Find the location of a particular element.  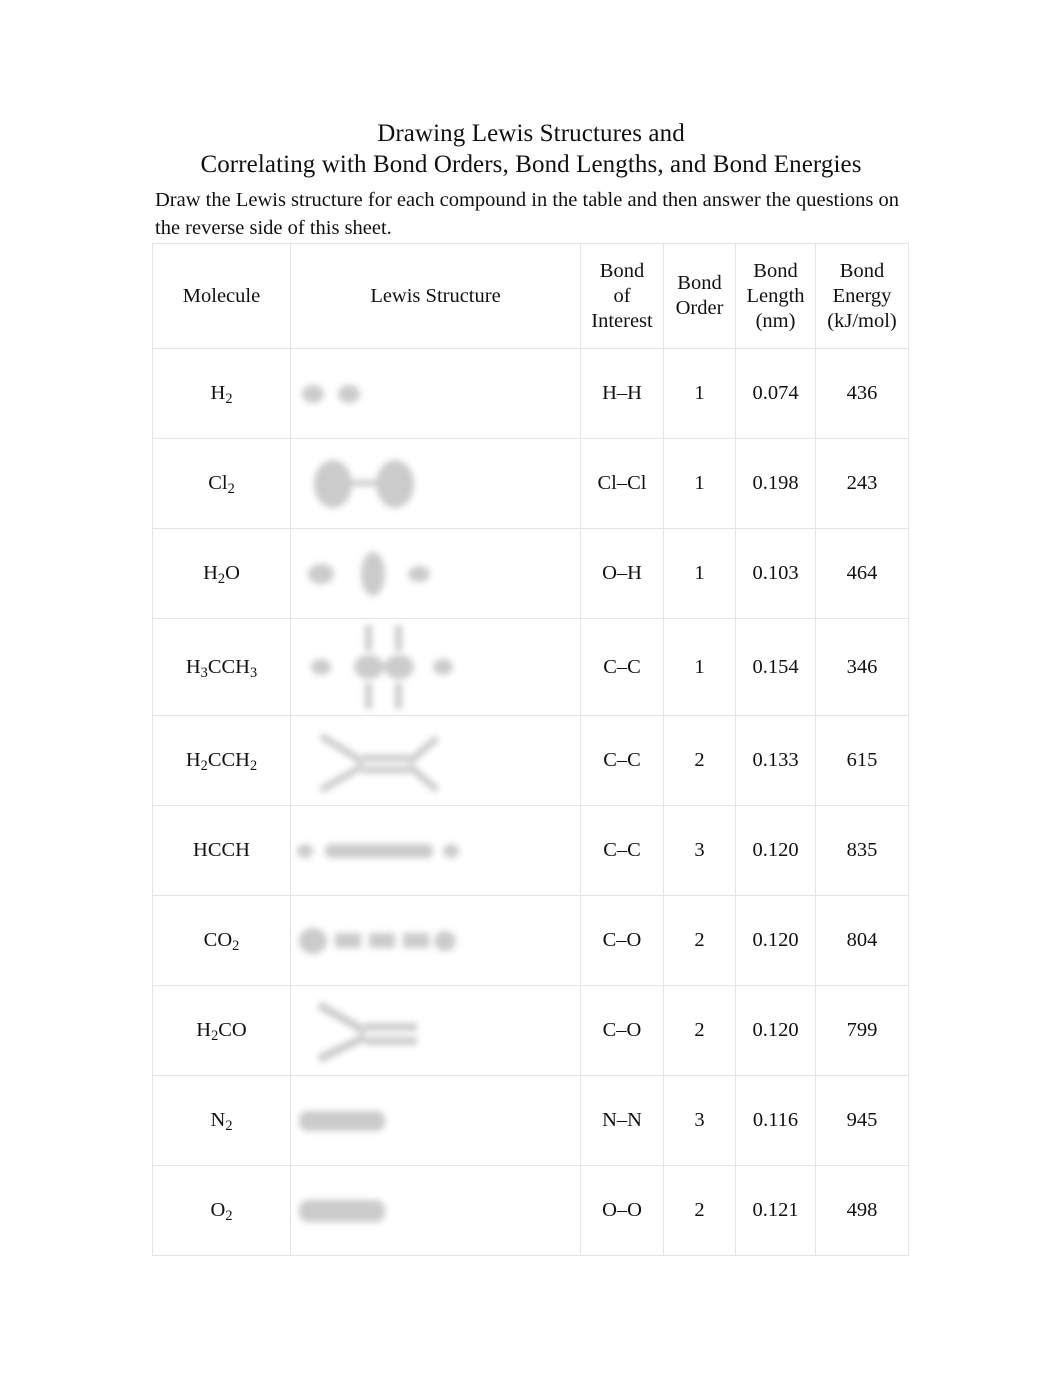

cell-molecule: H2CO is located at coordinates (221, 1030).